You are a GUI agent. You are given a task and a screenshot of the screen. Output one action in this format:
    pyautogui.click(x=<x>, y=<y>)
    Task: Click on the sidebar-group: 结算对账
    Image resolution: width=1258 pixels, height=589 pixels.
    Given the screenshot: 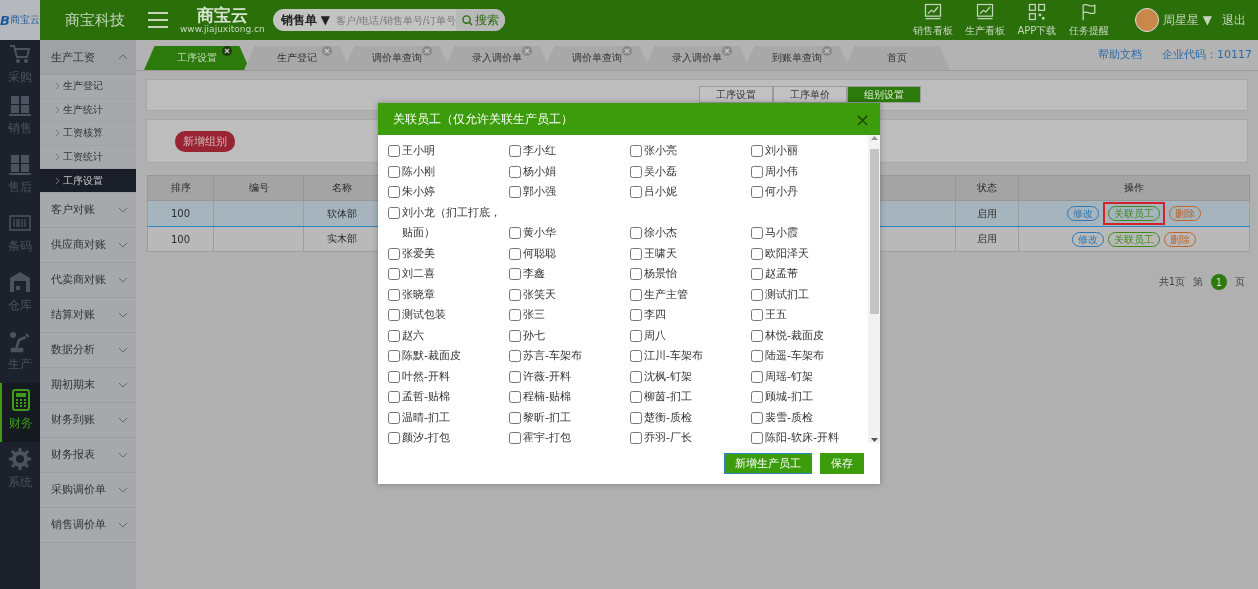 What is the action you would take?
    pyautogui.click(x=88, y=315)
    